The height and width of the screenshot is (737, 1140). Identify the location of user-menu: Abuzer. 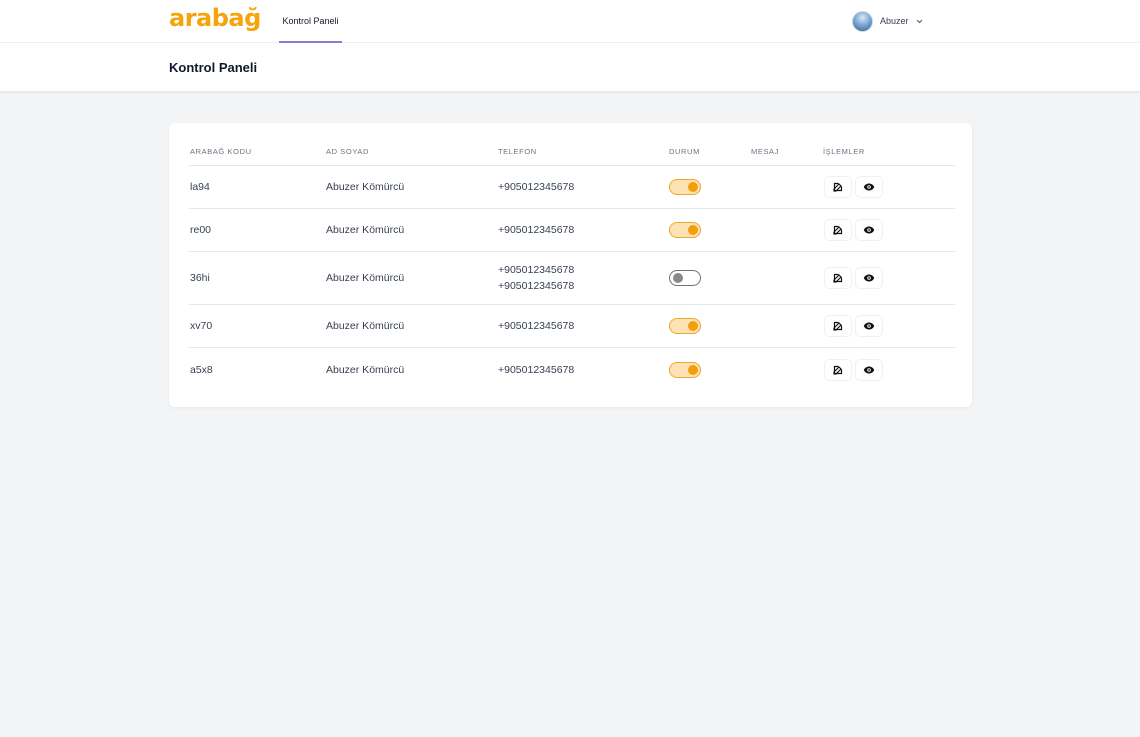
(887, 21).